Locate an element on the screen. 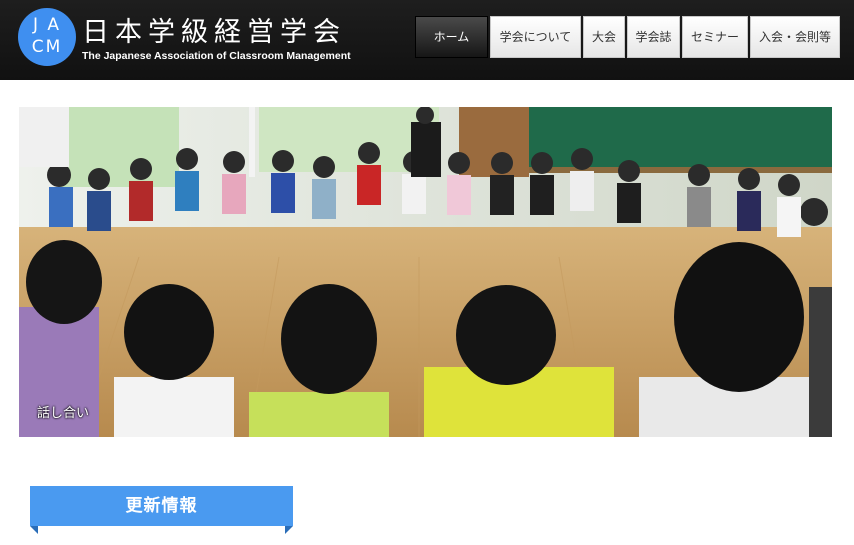 Image resolution: width=854 pixels, height=545 pixels. site-logo: J A CM is located at coordinates (47, 37).